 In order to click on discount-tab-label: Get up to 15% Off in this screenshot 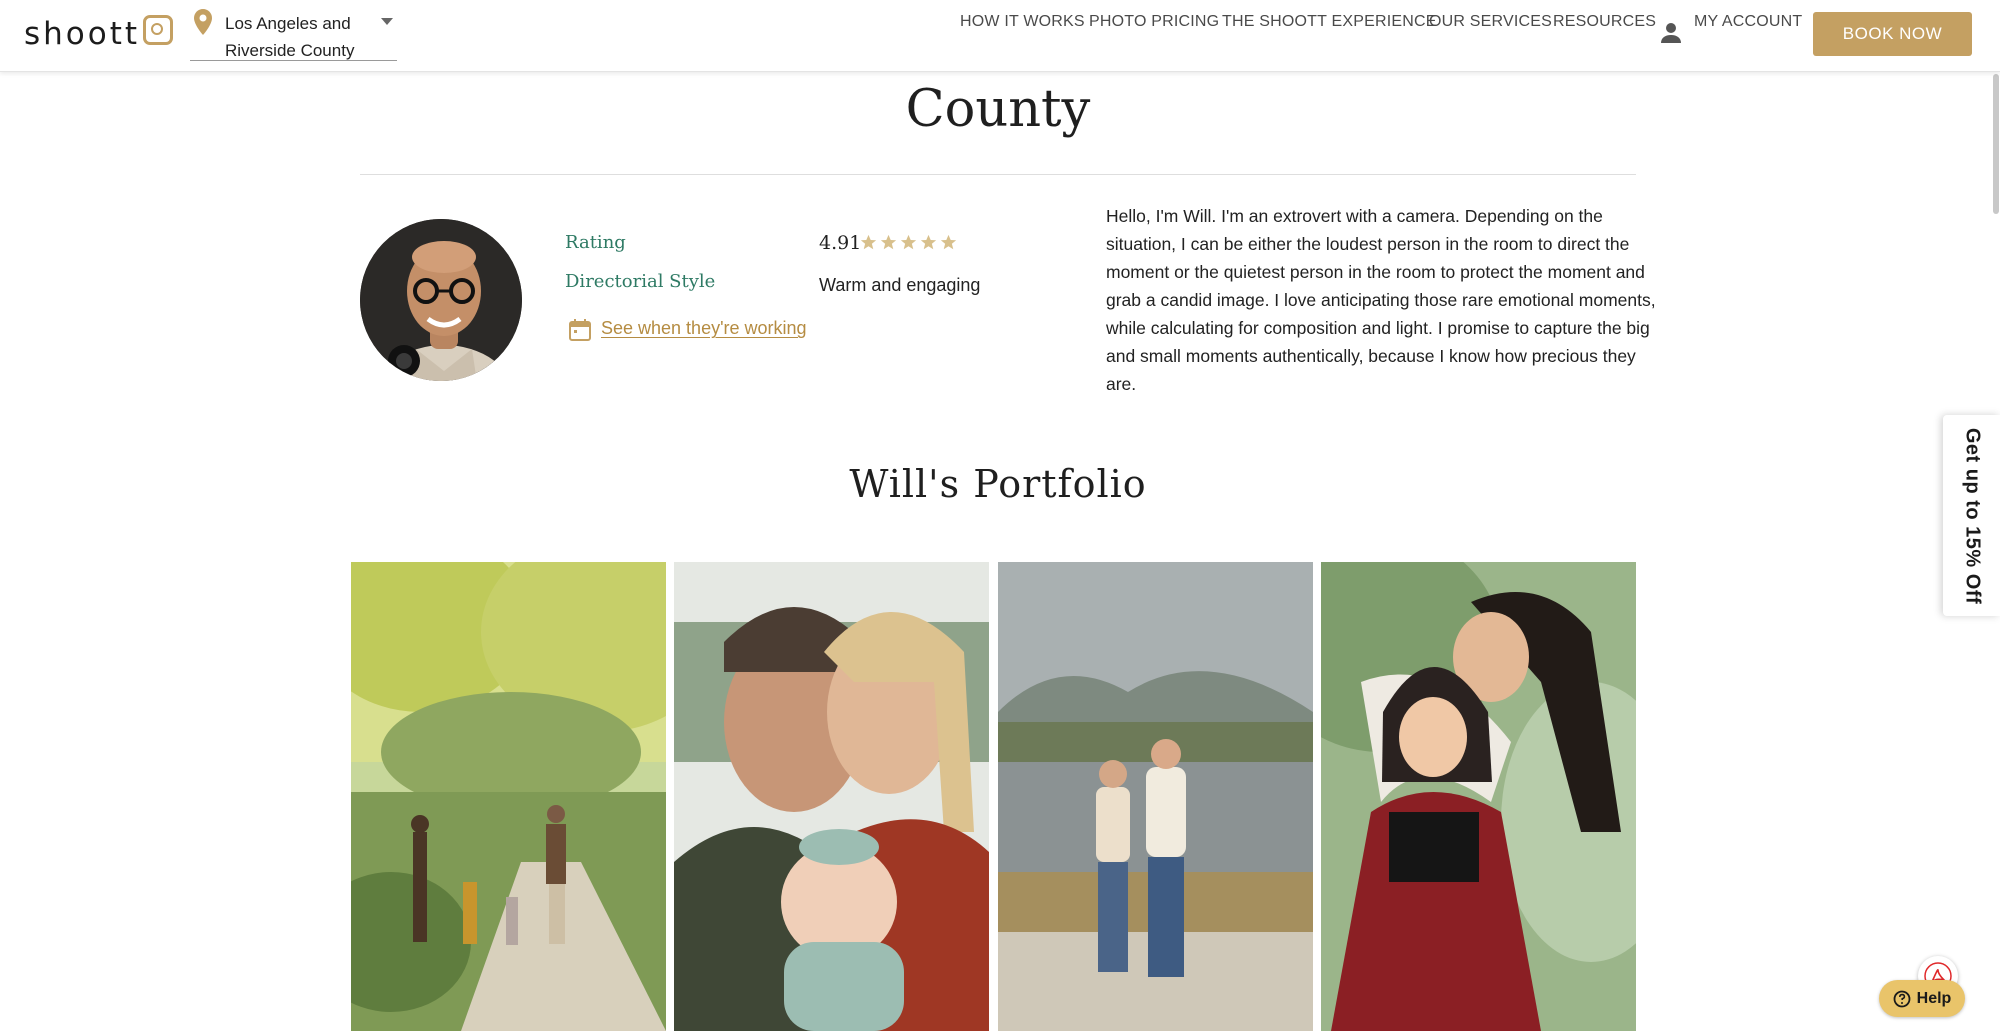, I will do `click(1972, 515)`.